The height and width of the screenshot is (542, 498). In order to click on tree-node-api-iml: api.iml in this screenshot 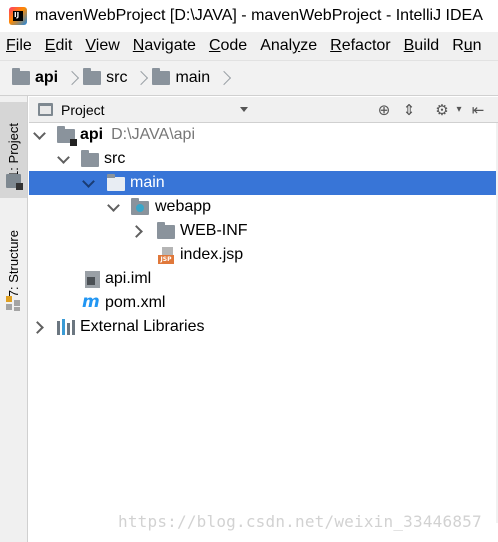, I will do `click(263, 279)`.